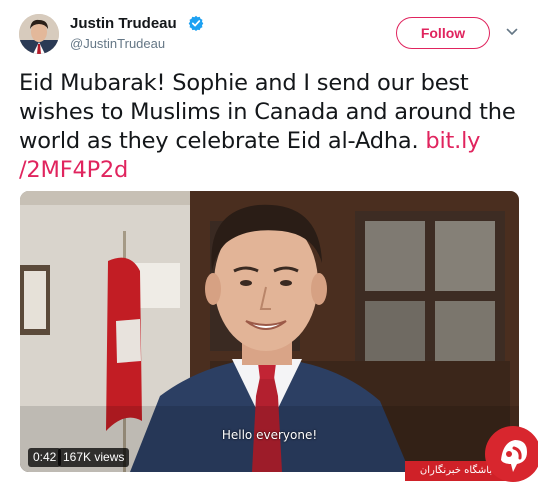 The image size is (538, 482). What do you see at coordinates (511, 454) in the screenshot?
I see `watermark-logo-icon` at bounding box center [511, 454].